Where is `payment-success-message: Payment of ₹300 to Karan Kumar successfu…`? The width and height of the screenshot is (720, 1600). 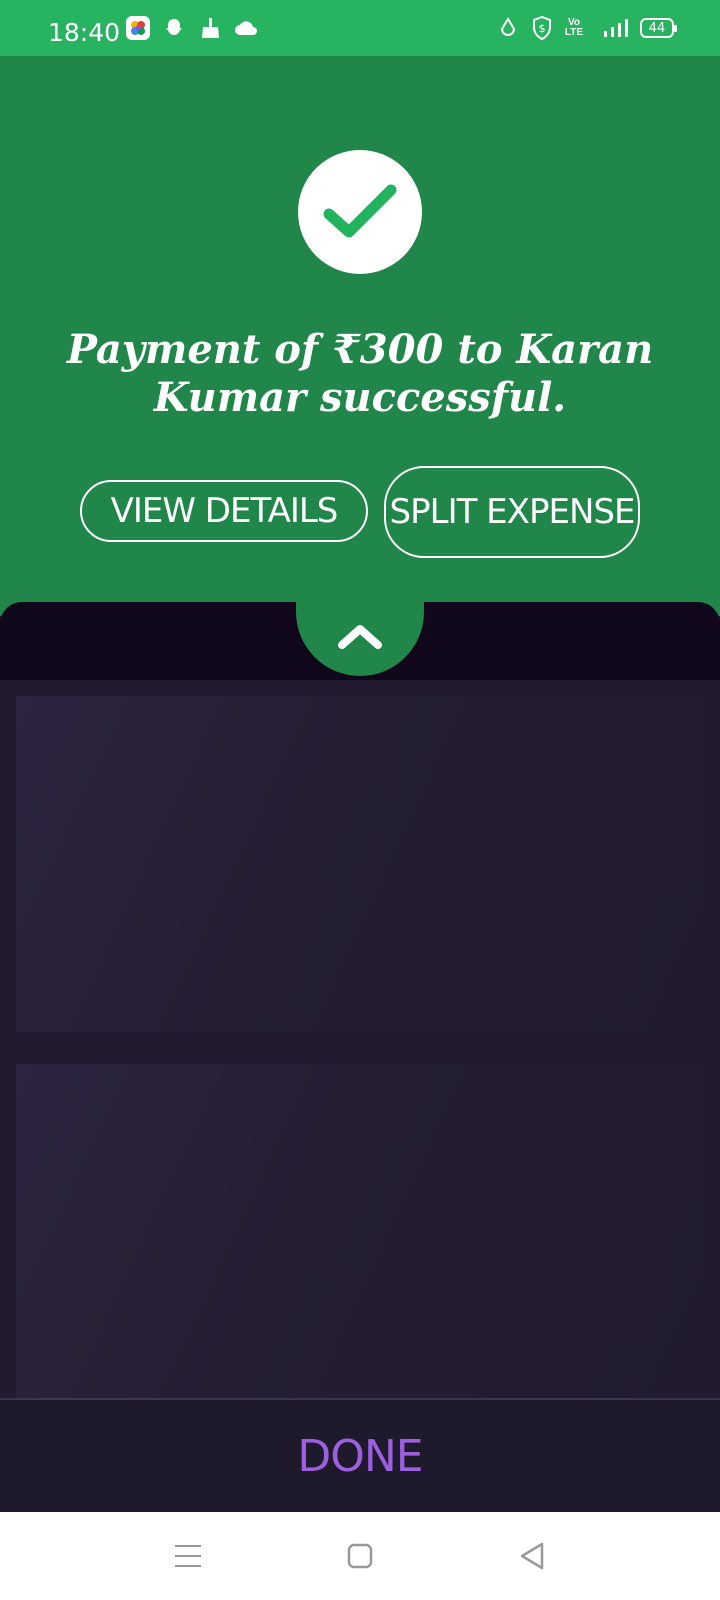
payment-success-message: Payment of ₹300 to Karan Kumar successfu… is located at coordinates (360, 373).